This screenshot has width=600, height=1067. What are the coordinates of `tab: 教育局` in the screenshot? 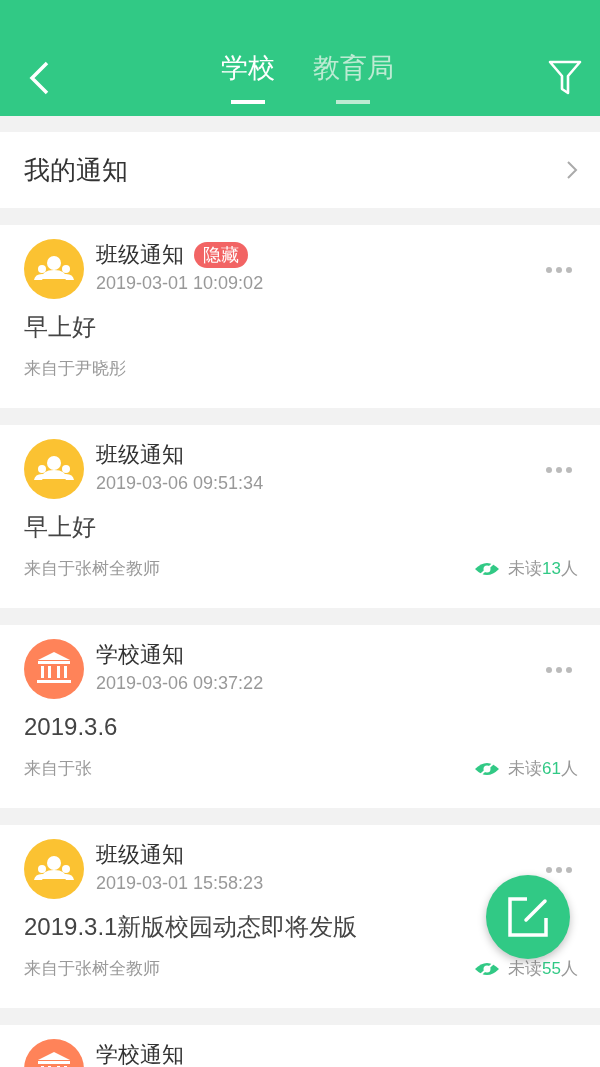 It's located at (353, 73).